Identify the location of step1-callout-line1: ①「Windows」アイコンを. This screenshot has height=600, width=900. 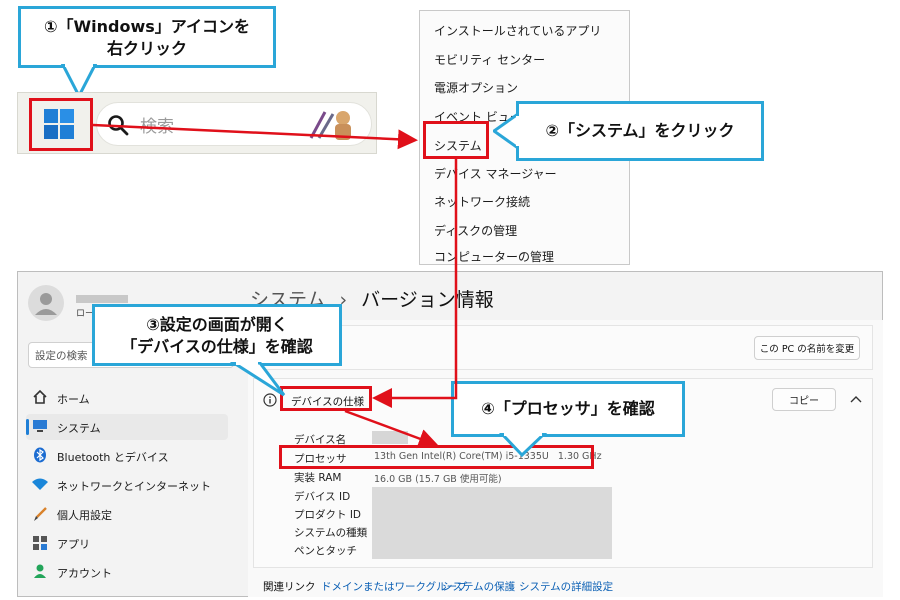
(147, 26).